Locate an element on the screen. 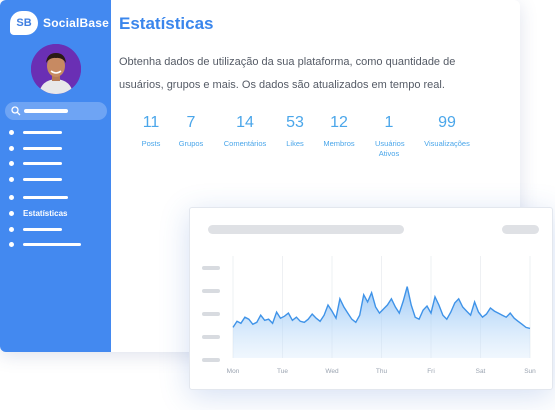 This screenshot has height=410, width=555. avatar is located at coordinates (56, 69).